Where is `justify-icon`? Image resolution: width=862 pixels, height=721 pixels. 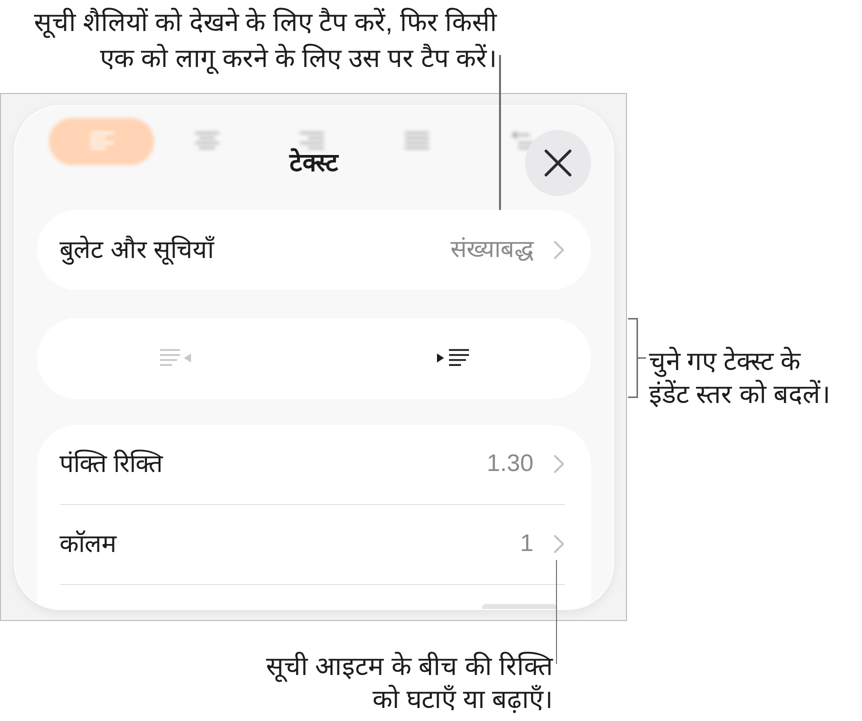
justify-icon is located at coordinates (416, 141).